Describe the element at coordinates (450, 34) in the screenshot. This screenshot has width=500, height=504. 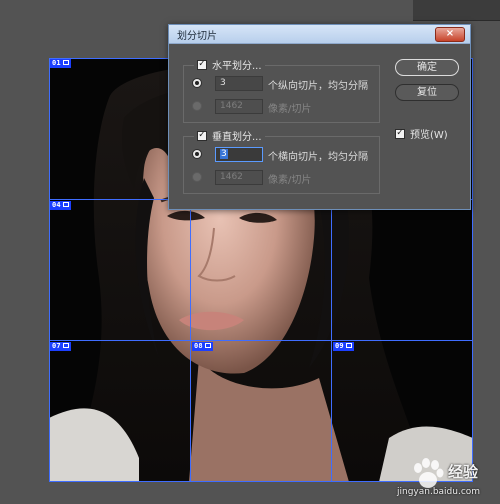
I see `close-button: ×` at that location.